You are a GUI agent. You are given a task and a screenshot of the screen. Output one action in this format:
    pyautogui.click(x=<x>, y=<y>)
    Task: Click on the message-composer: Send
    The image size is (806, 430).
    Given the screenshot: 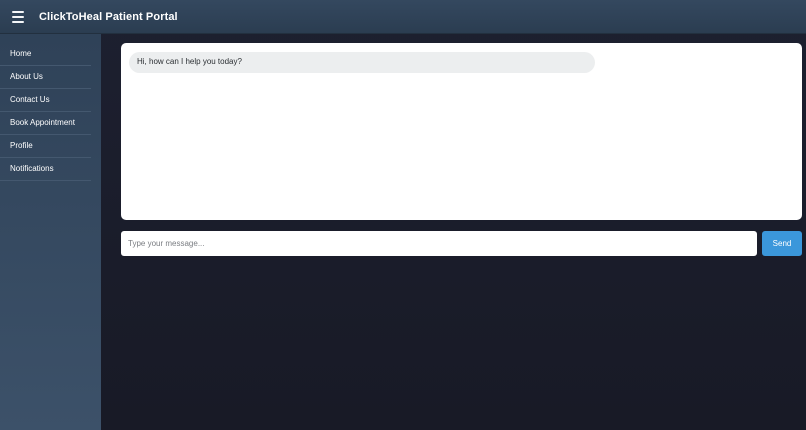 What is the action you would take?
    pyautogui.click(x=461, y=243)
    